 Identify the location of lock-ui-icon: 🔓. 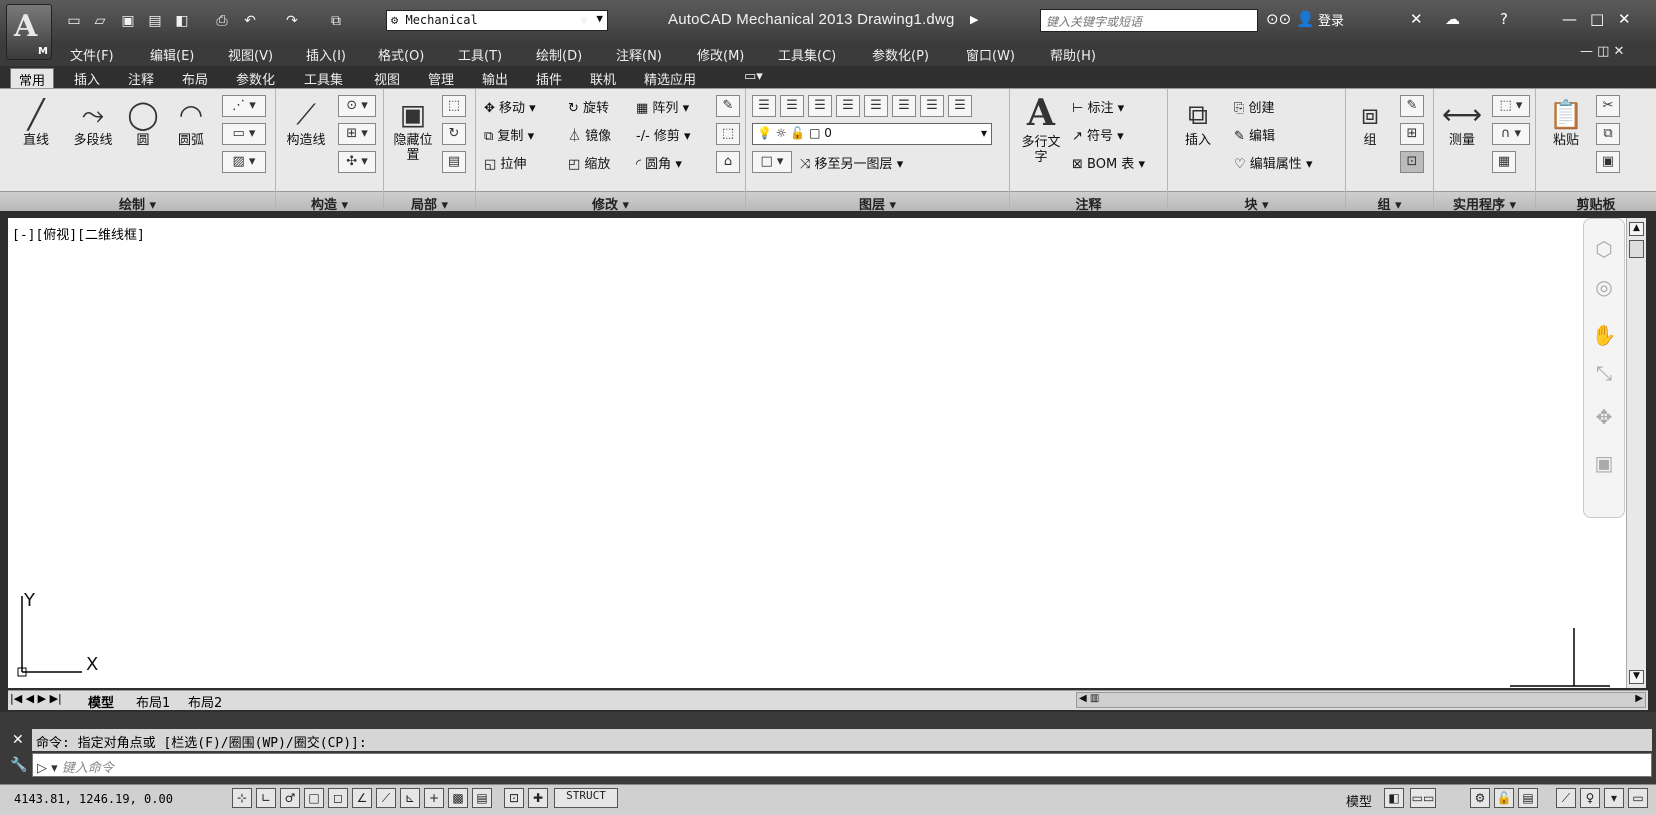
(1504, 798).